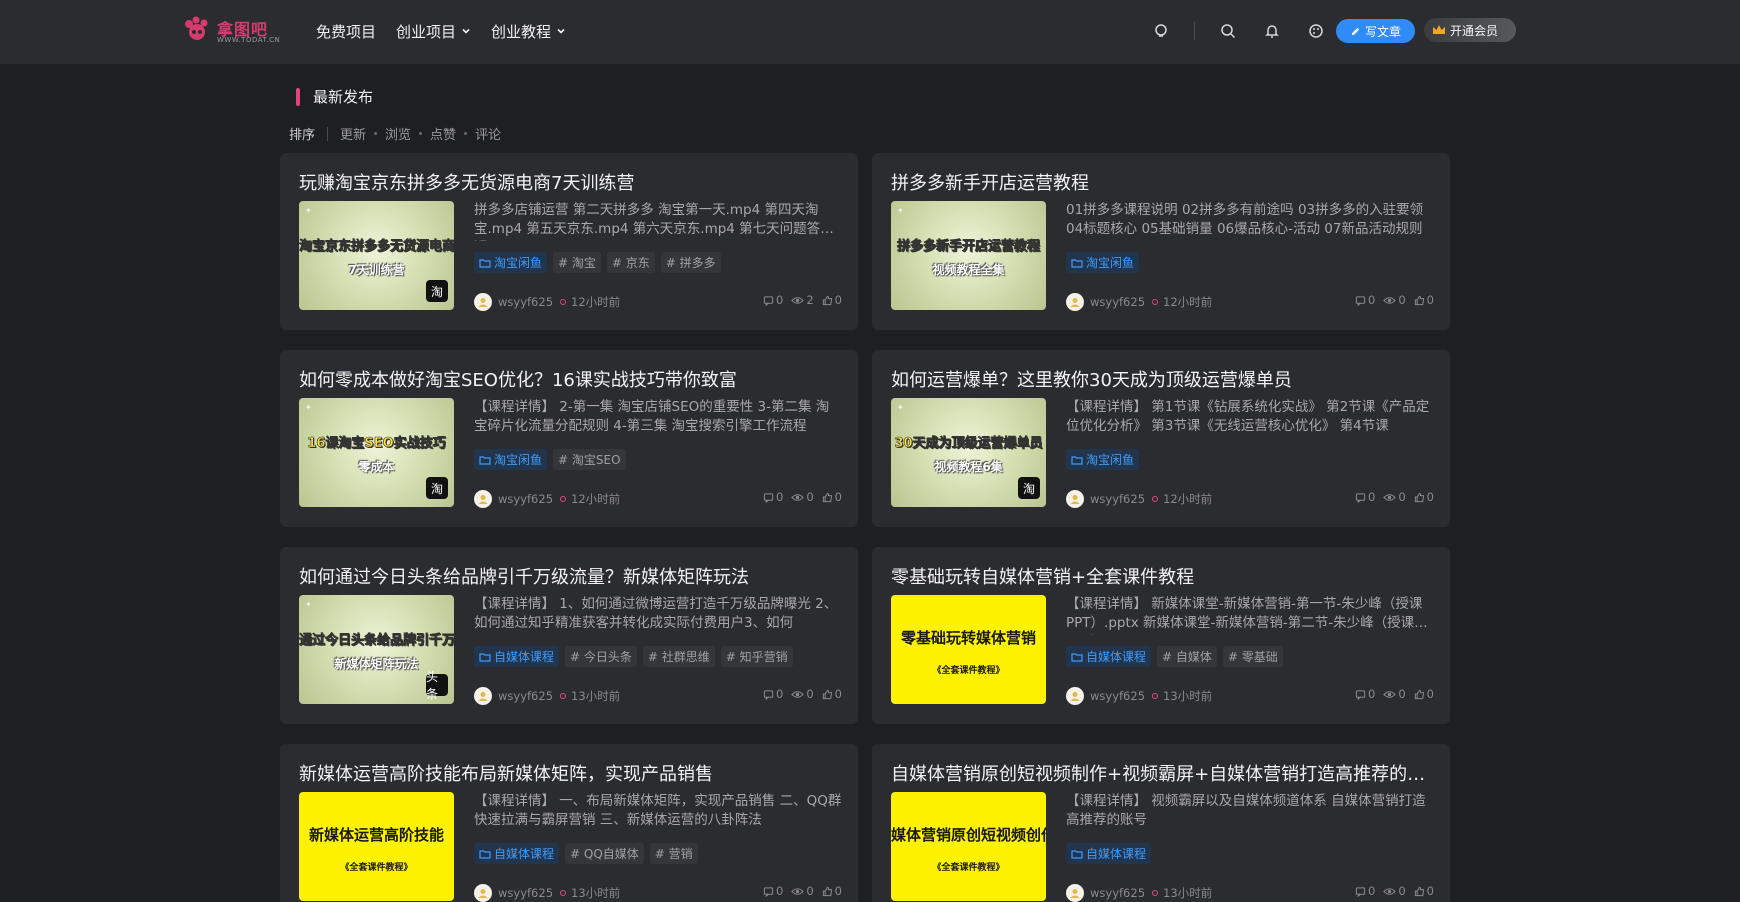 The width and height of the screenshot is (1740, 902). What do you see at coordinates (678, 656) in the screenshot?
I see `keyword-tag: # 社群思维` at bounding box center [678, 656].